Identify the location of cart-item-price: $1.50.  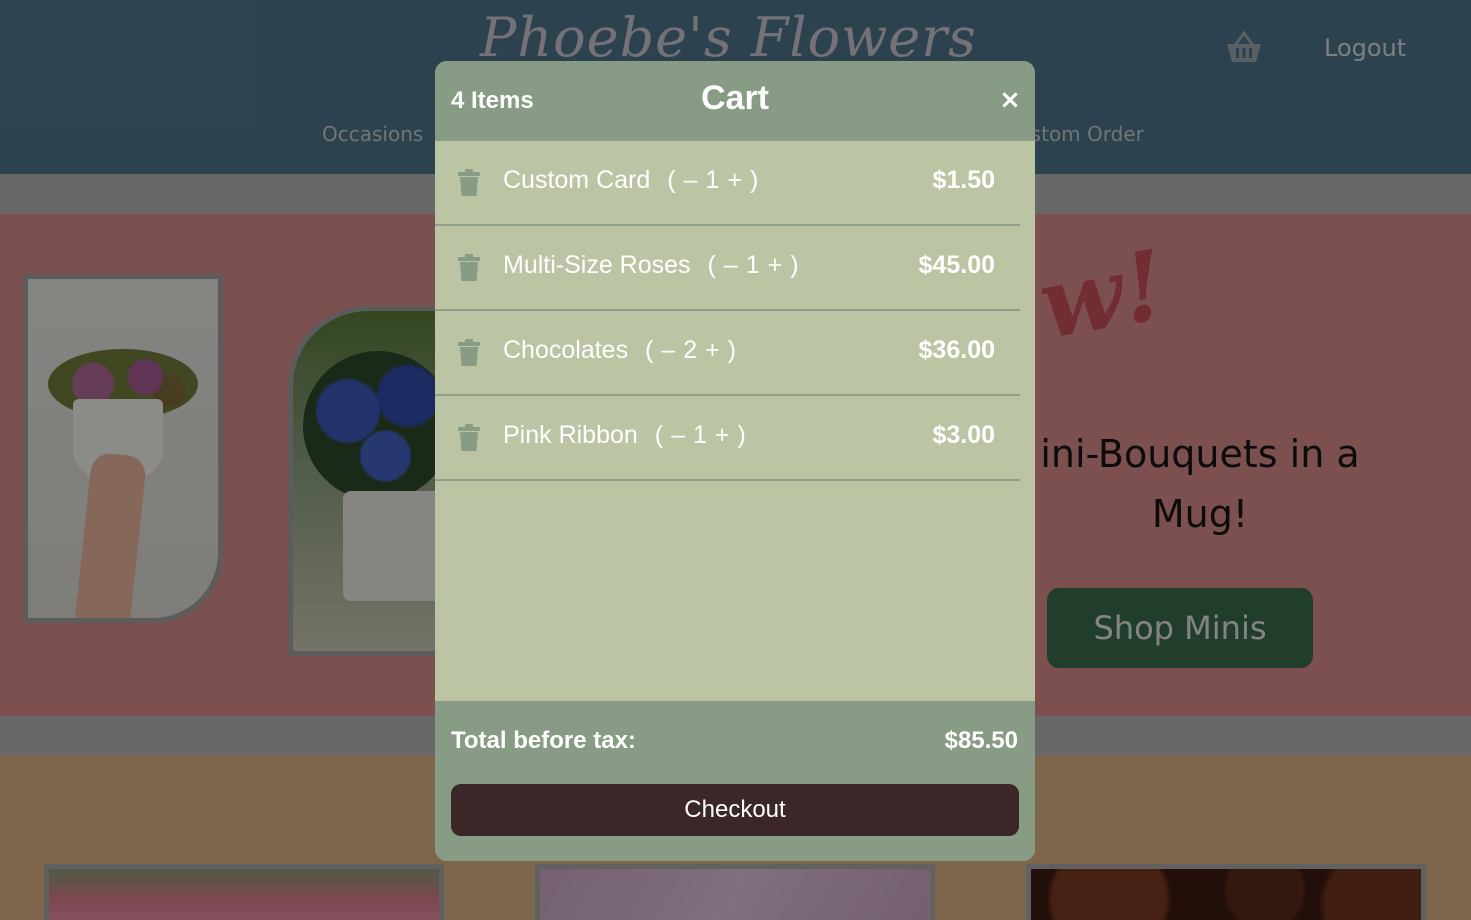
(963, 180).